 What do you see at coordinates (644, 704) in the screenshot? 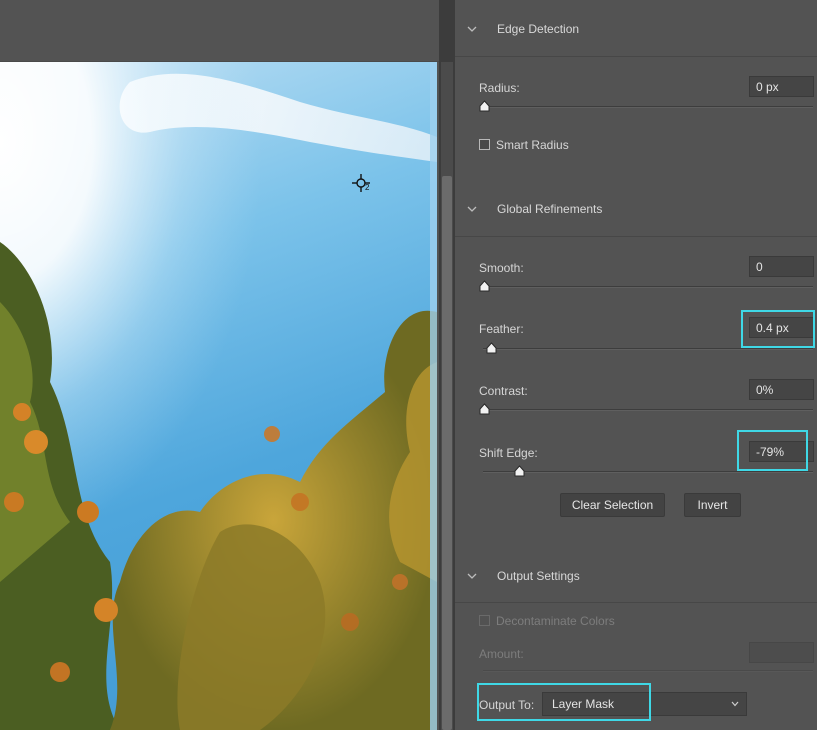
I see `output-to-select: Layer Mask` at bounding box center [644, 704].